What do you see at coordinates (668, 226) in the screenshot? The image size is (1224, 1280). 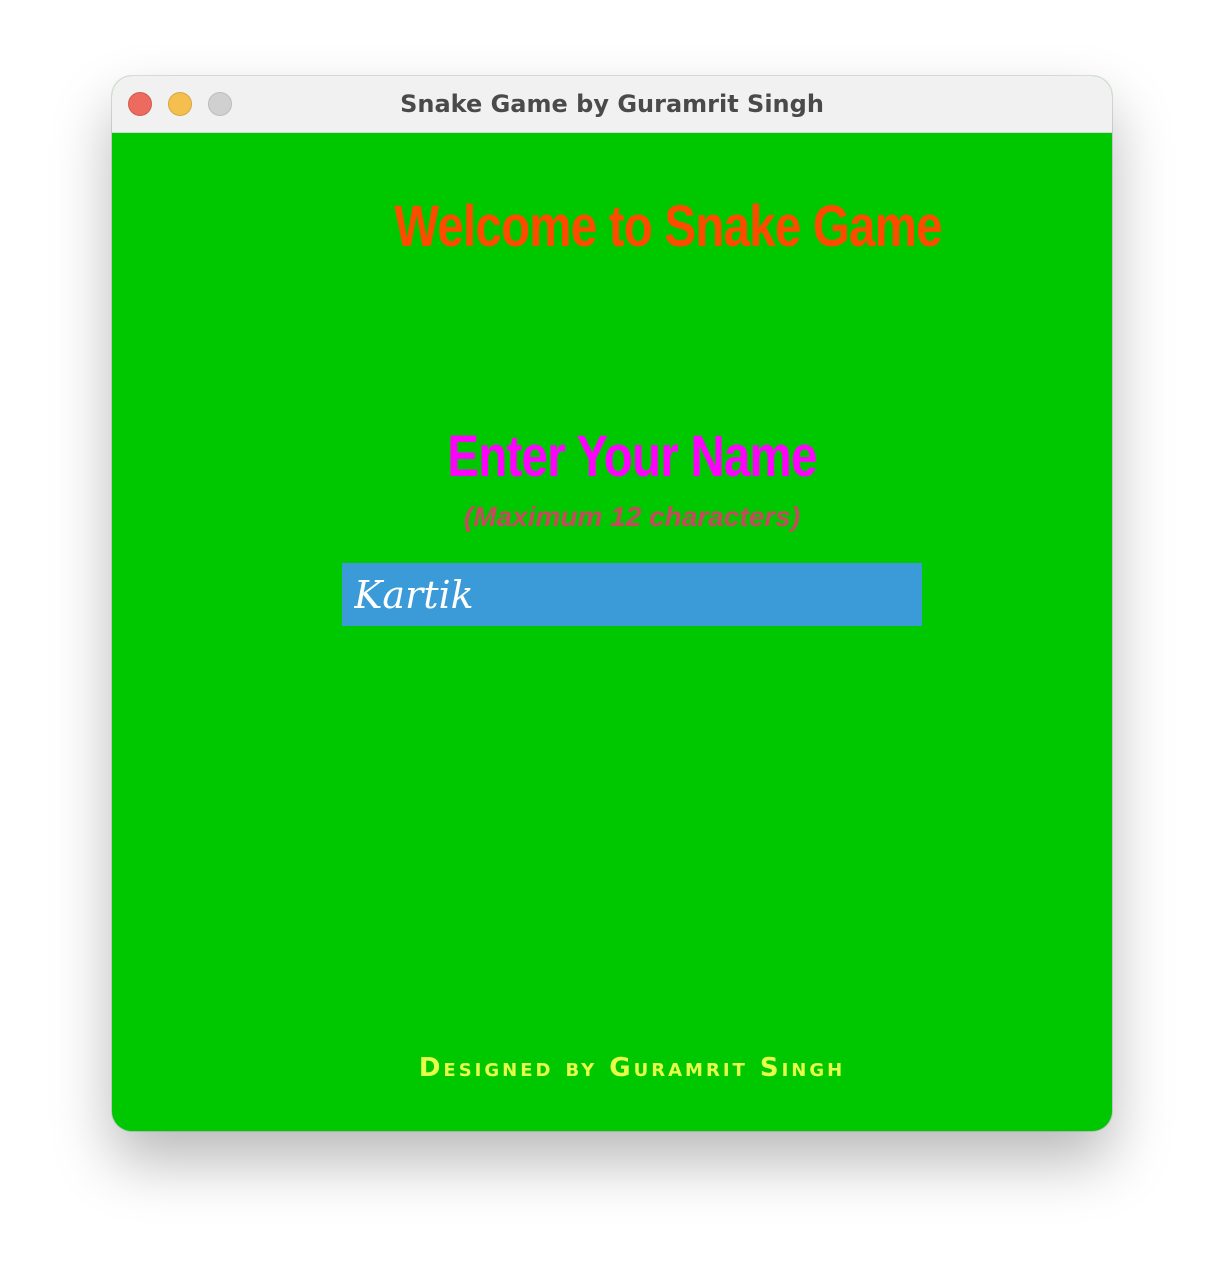 I see `welcome-heading: Welcome to Snake Game` at bounding box center [668, 226].